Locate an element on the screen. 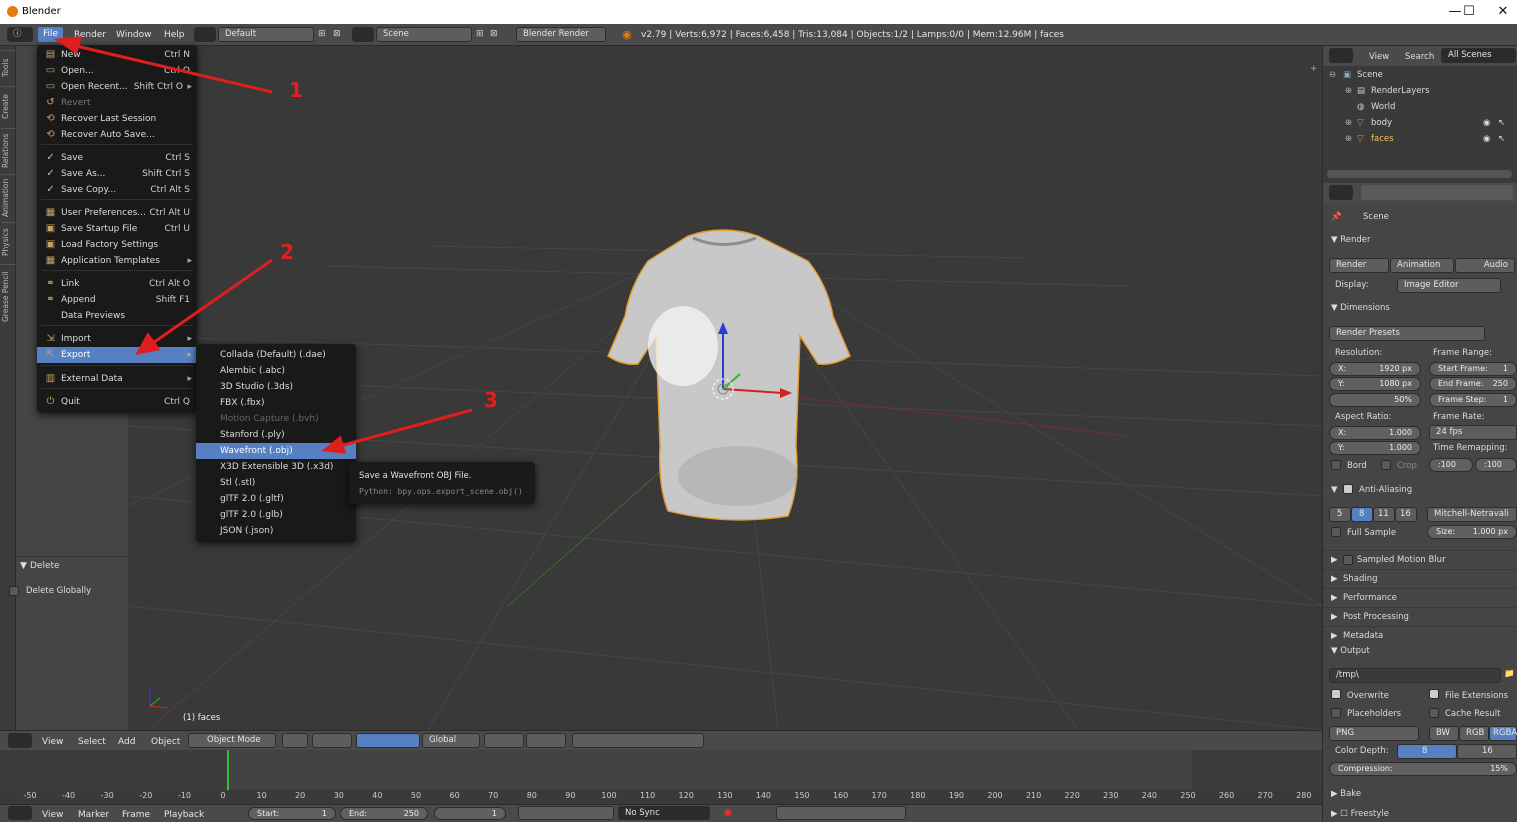 The width and height of the screenshot is (1517, 822). render-engine-select: Blender Render is located at coordinates (561, 34).